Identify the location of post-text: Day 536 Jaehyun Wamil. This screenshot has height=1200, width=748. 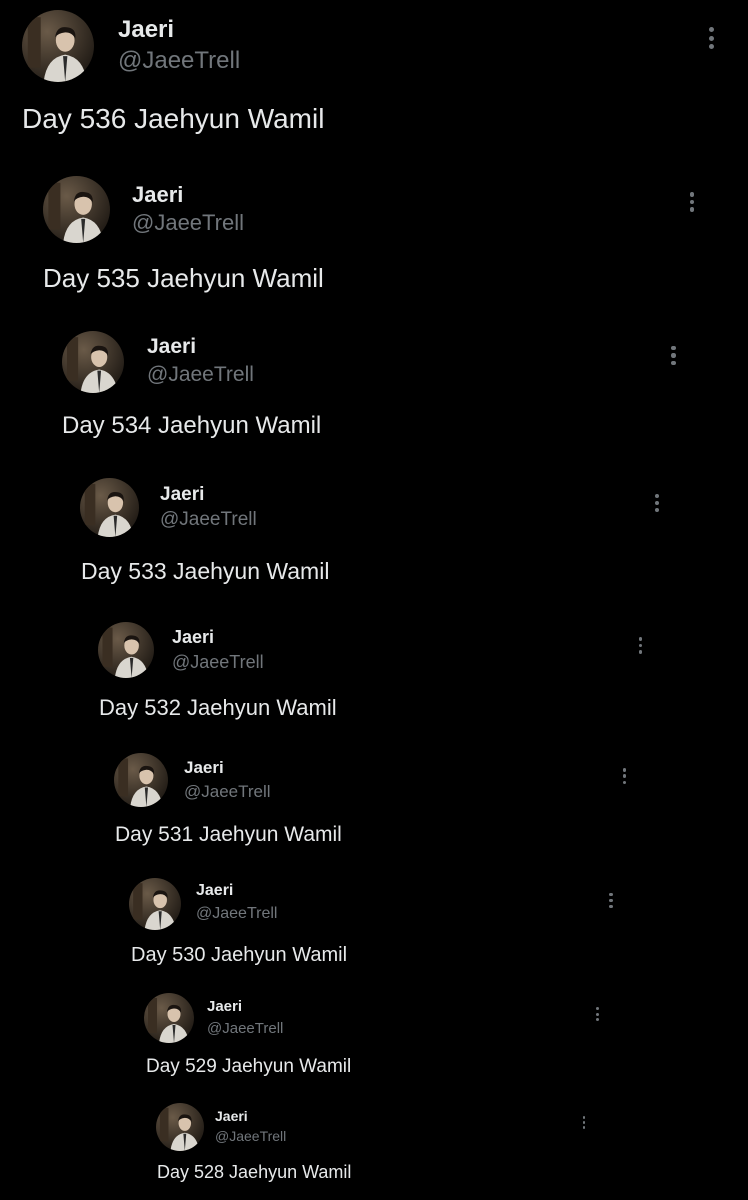
(173, 118).